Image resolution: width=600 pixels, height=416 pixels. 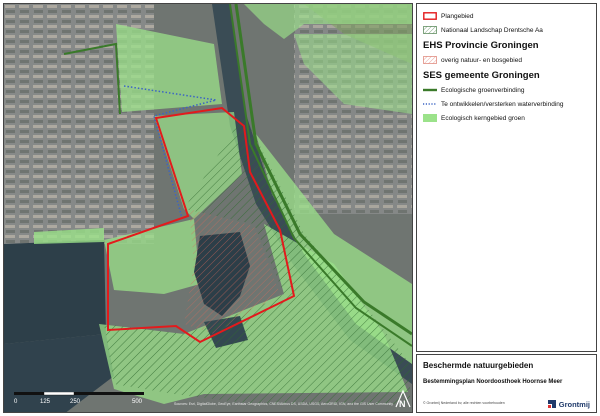 What do you see at coordinates (402, 404) in the screenshot?
I see `north-label: N` at bounding box center [402, 404].